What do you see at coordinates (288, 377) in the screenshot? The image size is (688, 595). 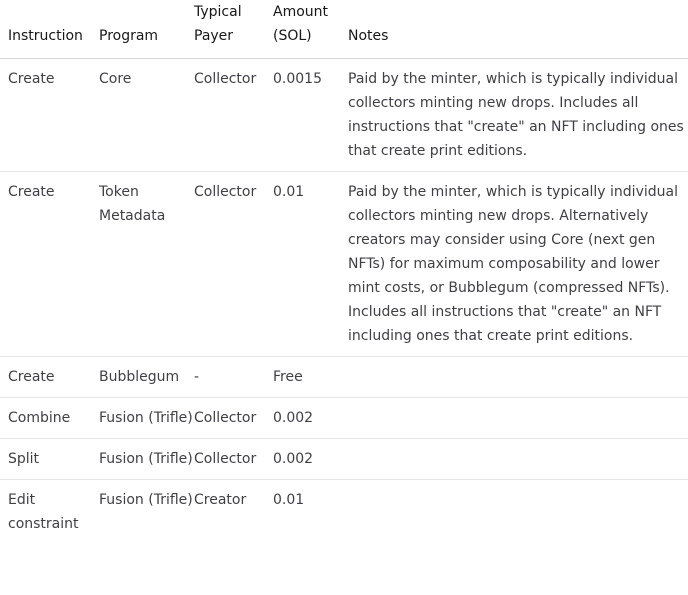 I see `cell-amount: Free` at bounding box center [288, 377].